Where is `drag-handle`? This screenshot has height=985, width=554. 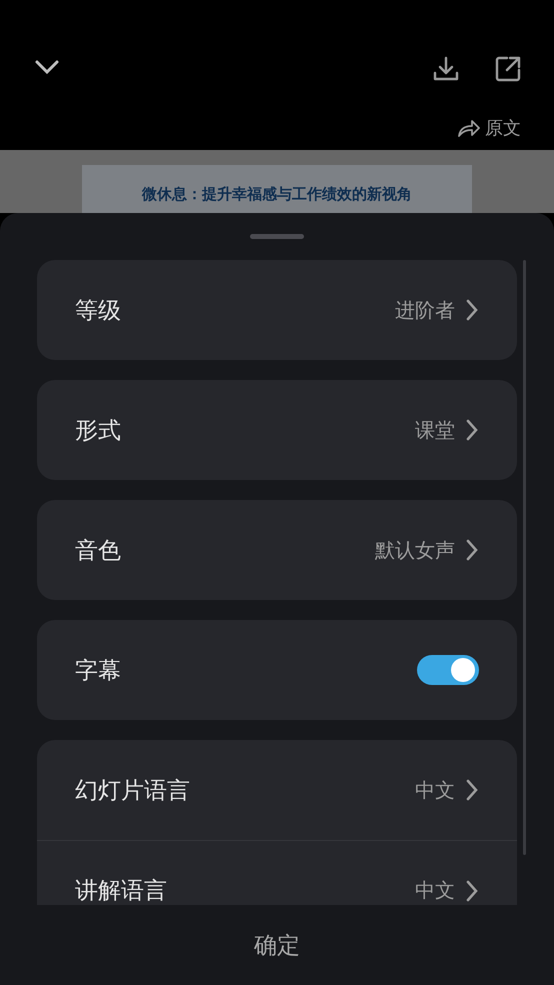 drag-handle is located at coordinates (277, 236).